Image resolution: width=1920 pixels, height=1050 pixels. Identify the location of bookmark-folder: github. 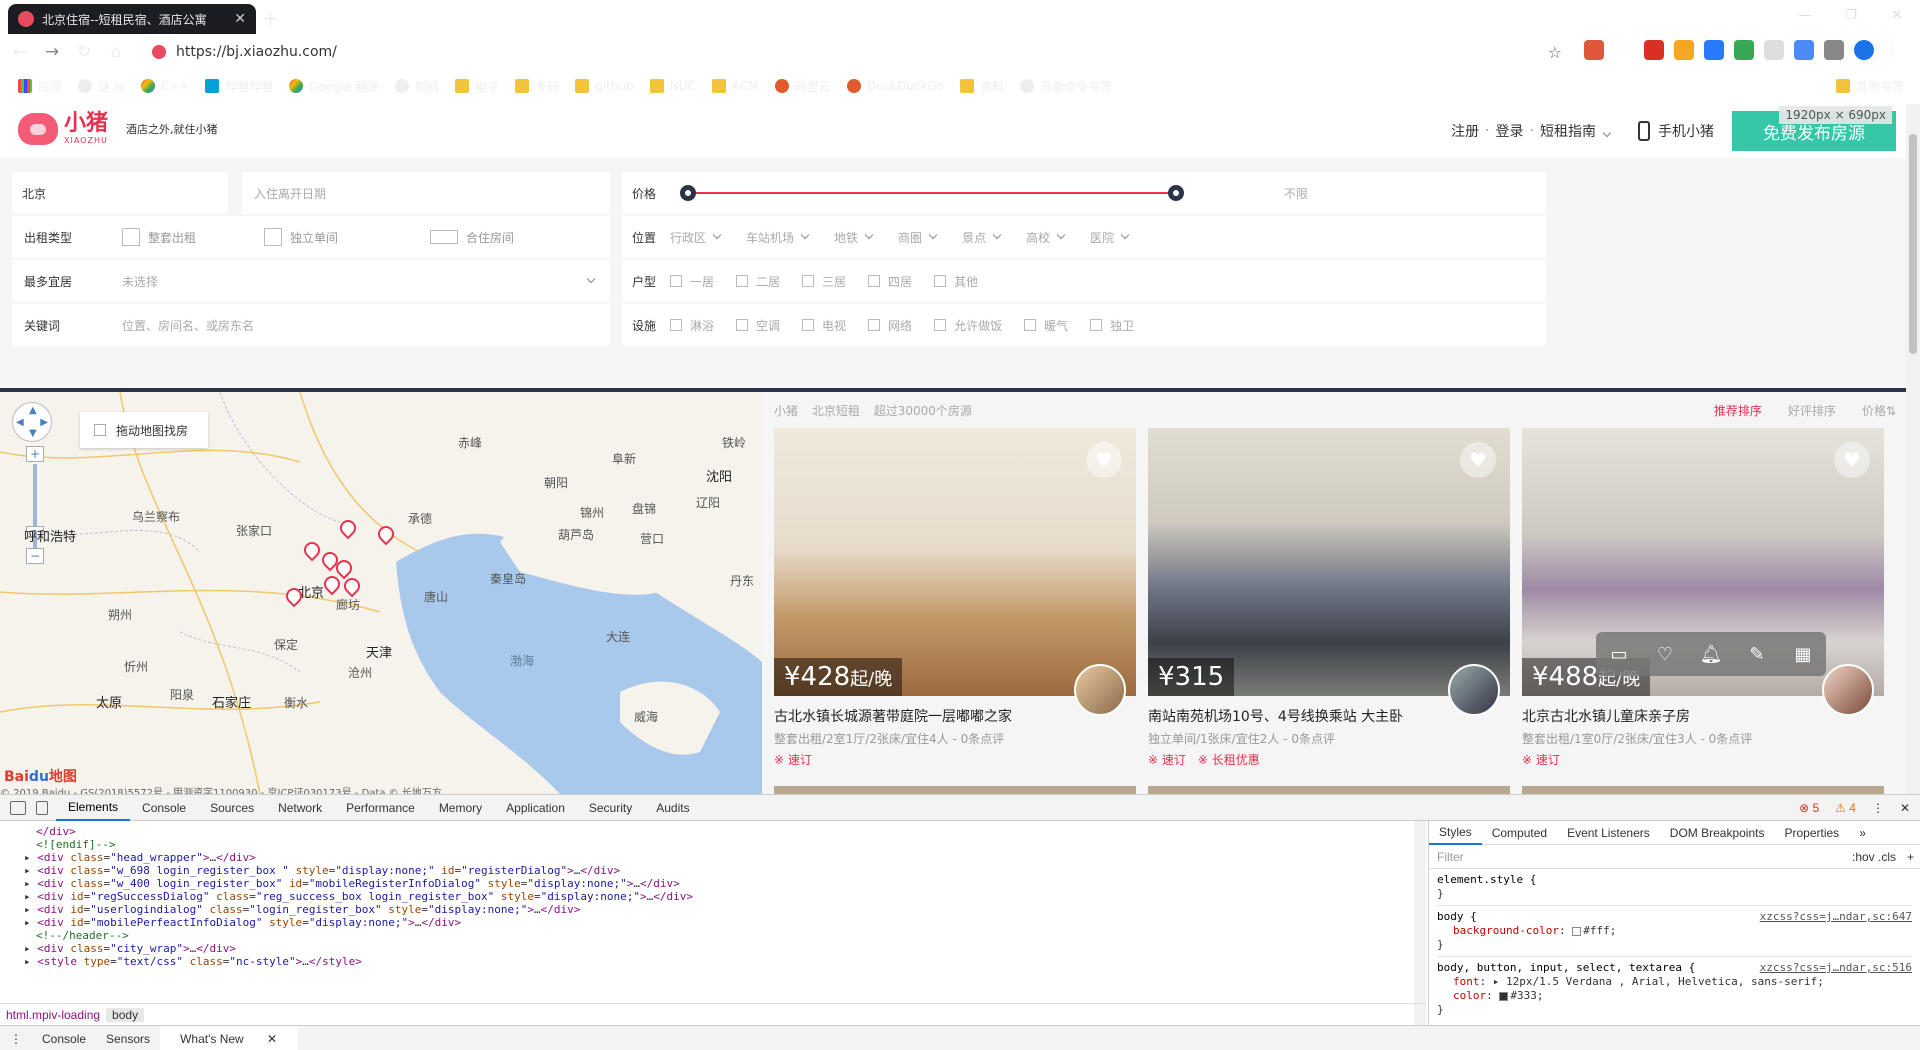
(604, 86).